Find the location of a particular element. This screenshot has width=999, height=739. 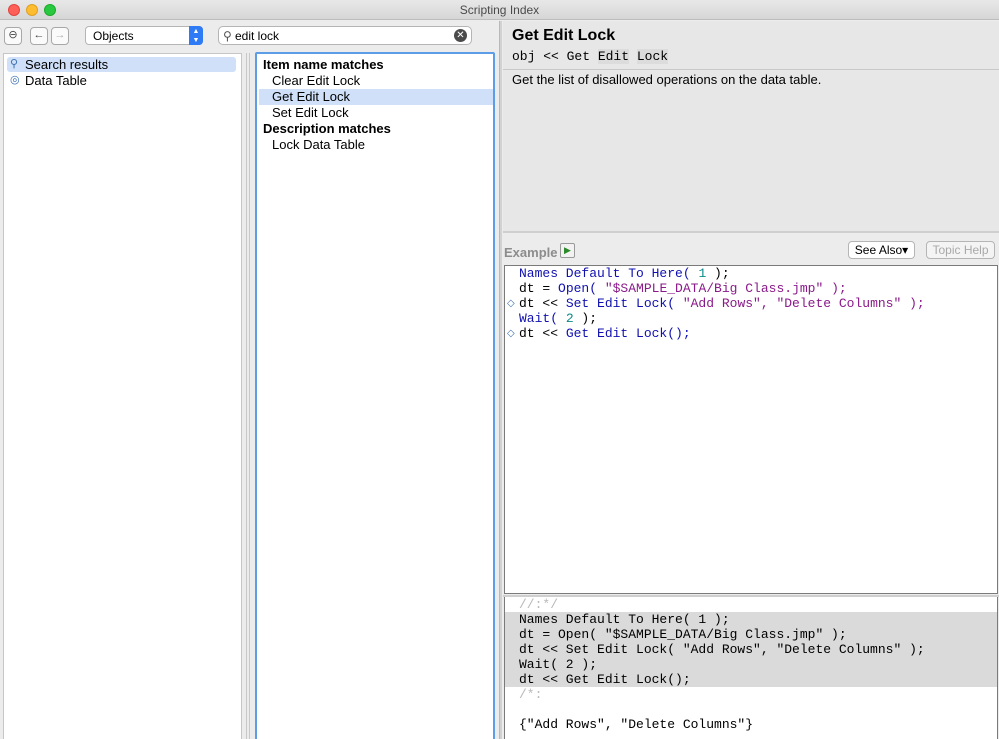

run-script-icon: ▶ is located at coordinates (567, 250).